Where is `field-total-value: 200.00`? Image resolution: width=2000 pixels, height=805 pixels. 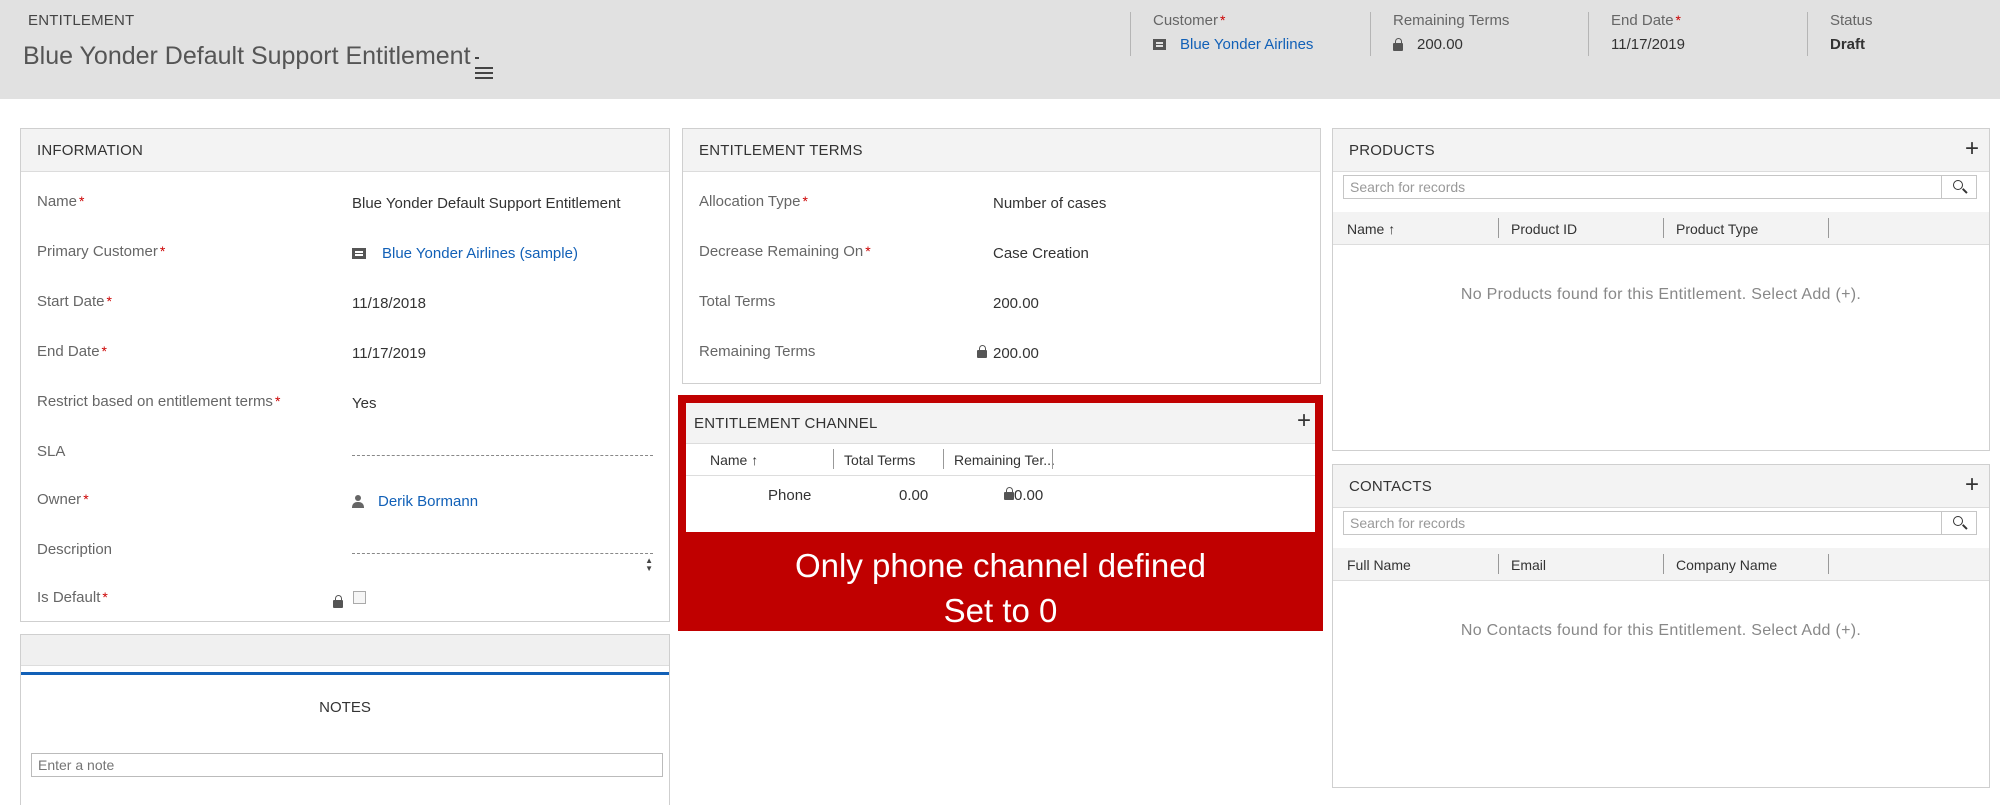 field-total-value: 200.00 is located at coordinates (1016, 303).